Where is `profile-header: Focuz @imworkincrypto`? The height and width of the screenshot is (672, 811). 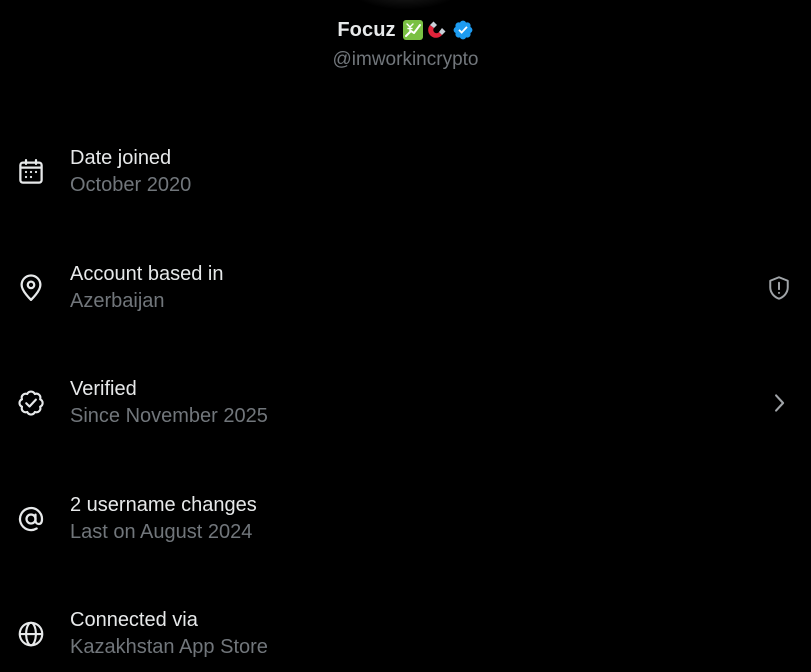
profile-header: Focuz @imworkincrypto is located at coordinates (405, 44).